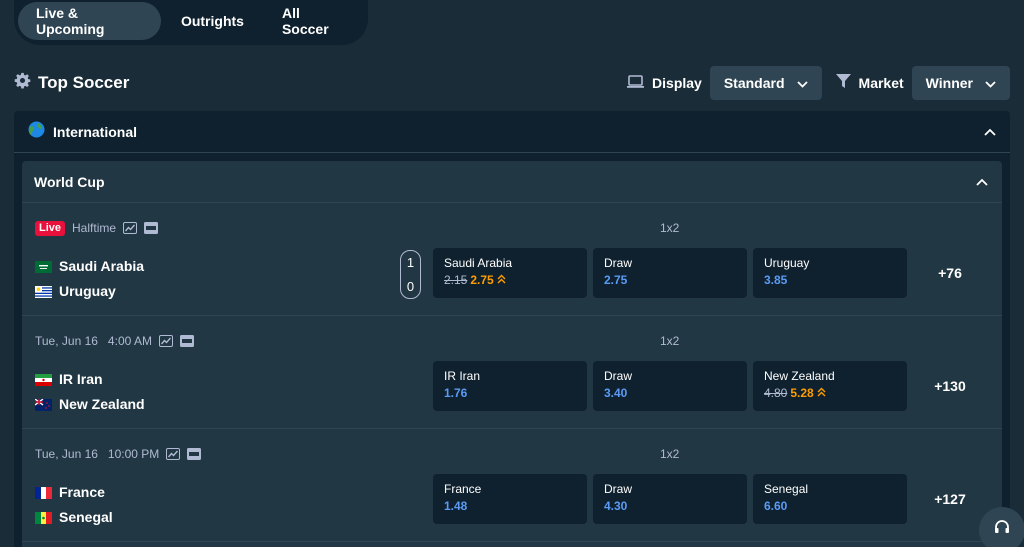 The height and width of the screenshot is (547, 1024). What do you see at coordinates (786, 489) in the screenshot?
I see `odds-selection: Senegal` at bounding box center [786, 489].